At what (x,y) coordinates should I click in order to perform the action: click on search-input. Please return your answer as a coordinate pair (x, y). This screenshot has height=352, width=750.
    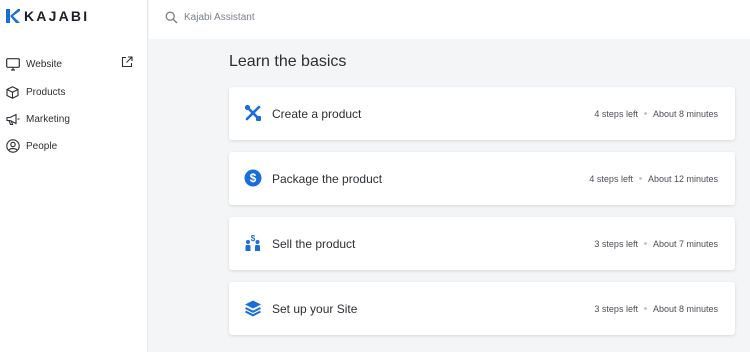
    Looking at the image, I should click on (314, 17).